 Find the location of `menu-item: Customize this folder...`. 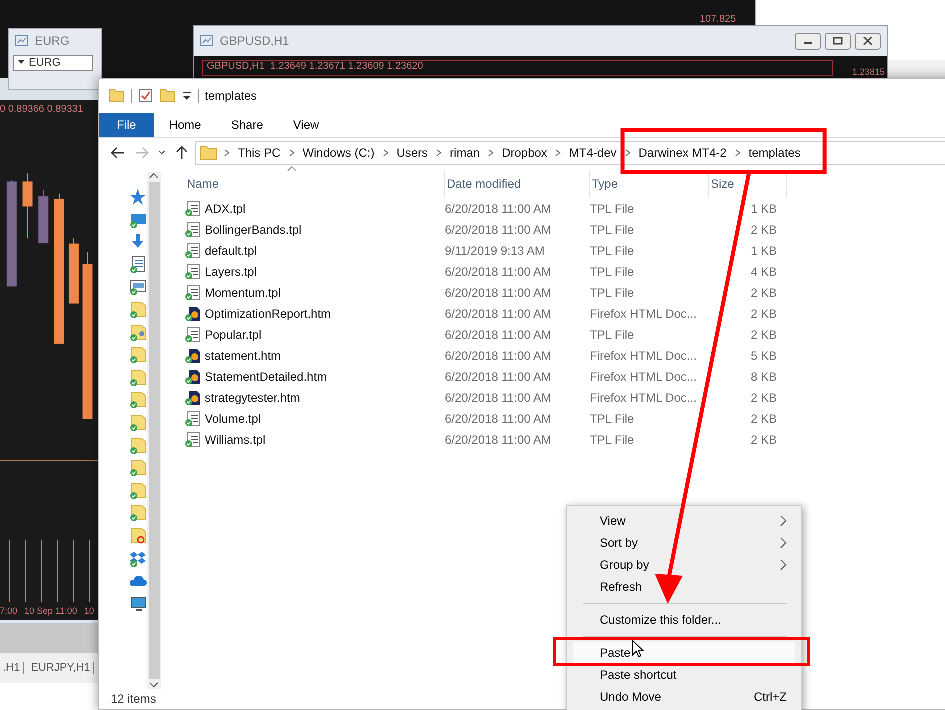

menu-item: Customize this folder... is located at coordinates (684, 620).